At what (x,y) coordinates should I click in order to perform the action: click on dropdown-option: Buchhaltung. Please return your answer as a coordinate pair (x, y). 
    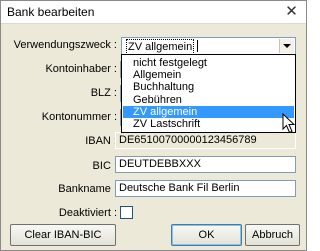
    Looking at the image, I should click on (208, 87).